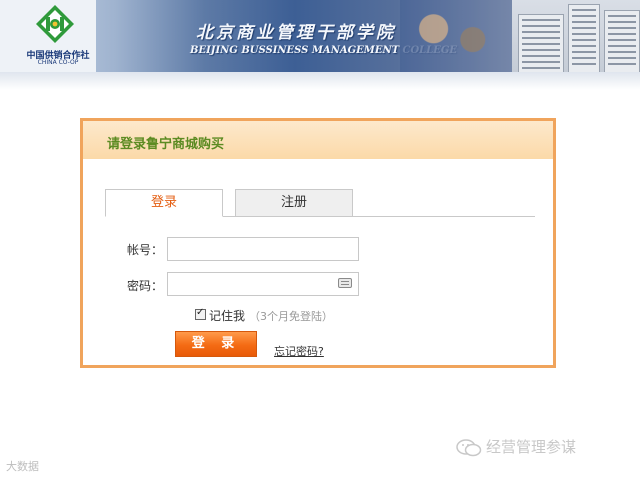 The height and width of the screenshot is (480, 640). Describe the element at coordinates (22, 466) in the screenshot. I see `corner-watermark: 大数据` at that location.